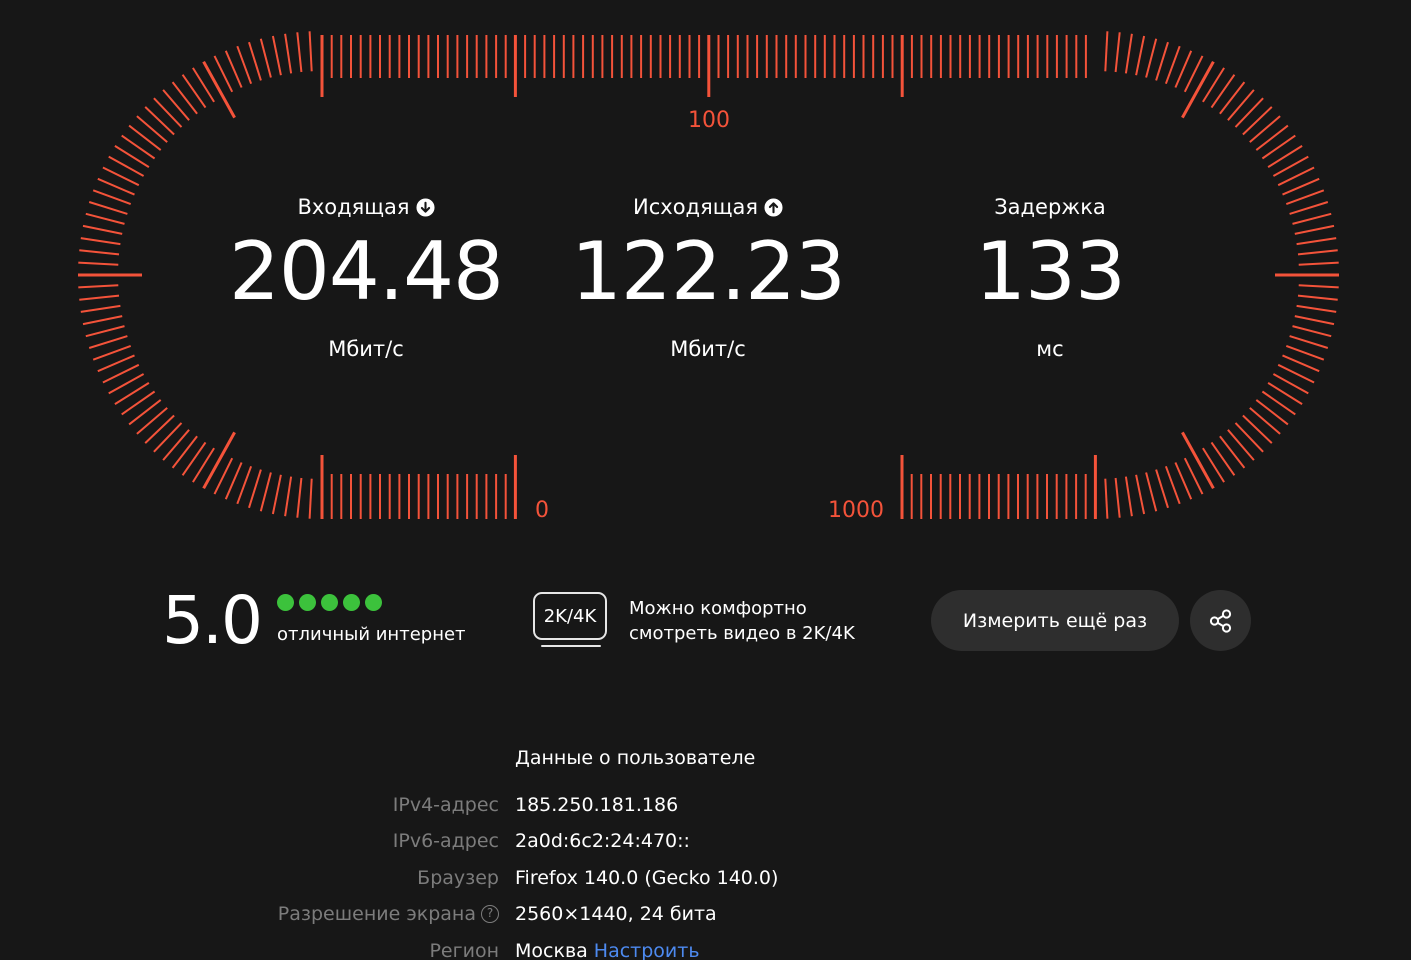 The height and width of the screenshot is (960, 1411). I want to click on browser-label-text: Браузер, so click(458, 878).